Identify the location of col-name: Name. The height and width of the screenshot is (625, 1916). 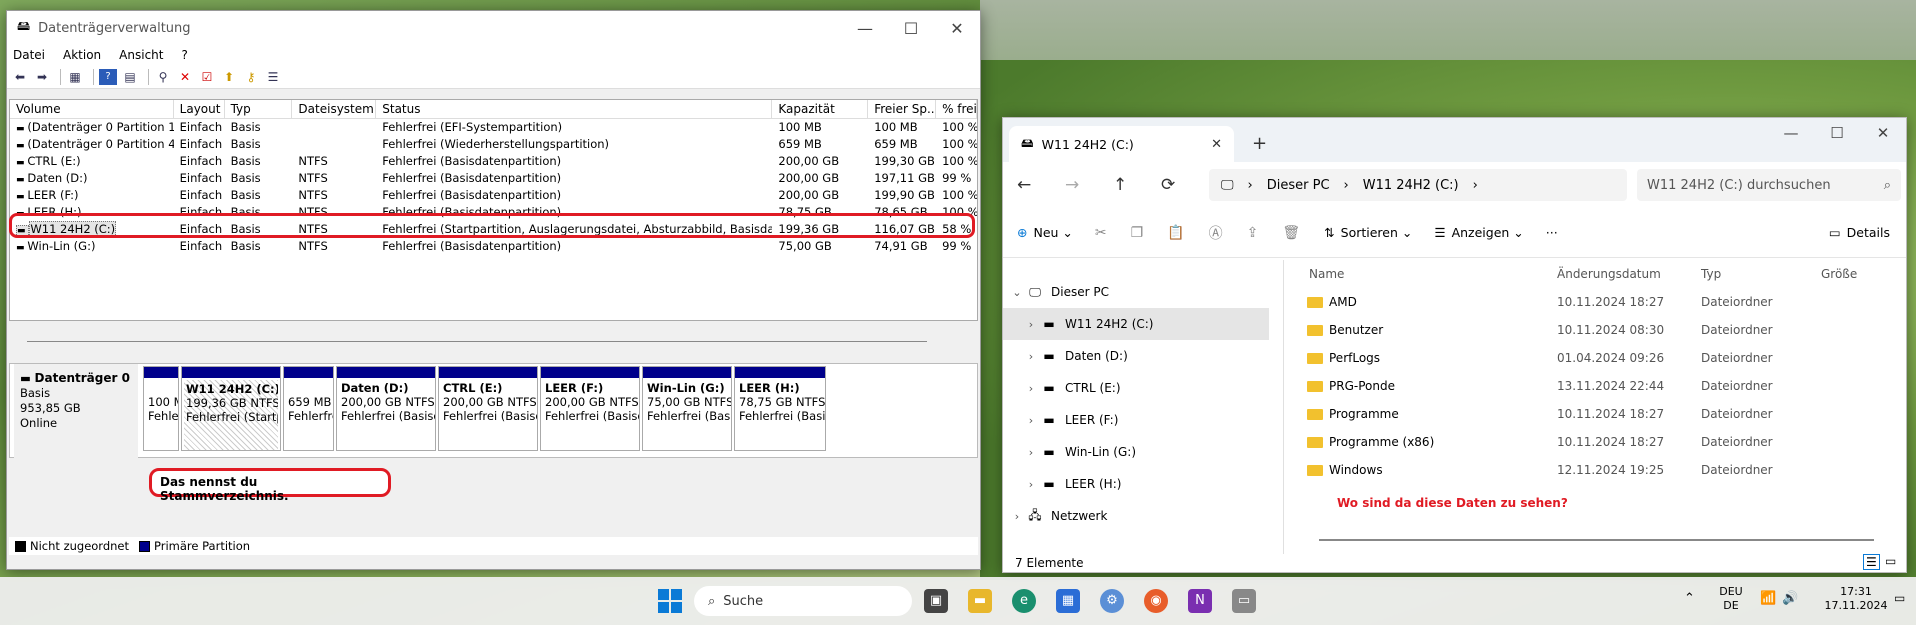
(1433, 274).